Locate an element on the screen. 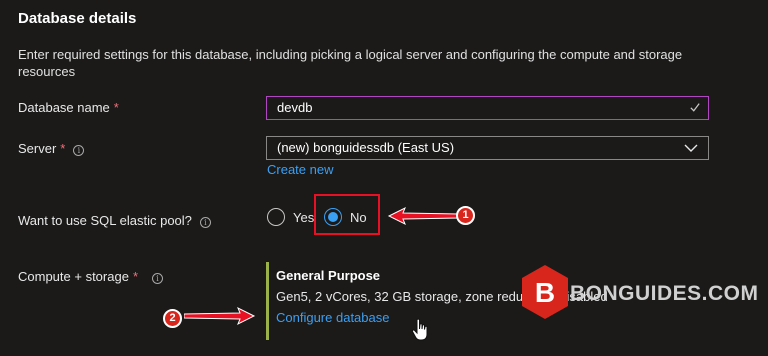  configure-database-link: Configure database is located at coordinates (332, 317).